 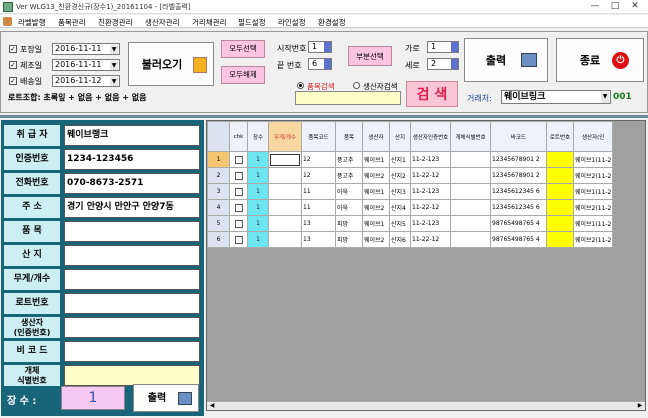 What do you see at coordinates (72, 22) in the screenshot?
I see `menu-items: 품목관리` at bounding box center [72, 22].